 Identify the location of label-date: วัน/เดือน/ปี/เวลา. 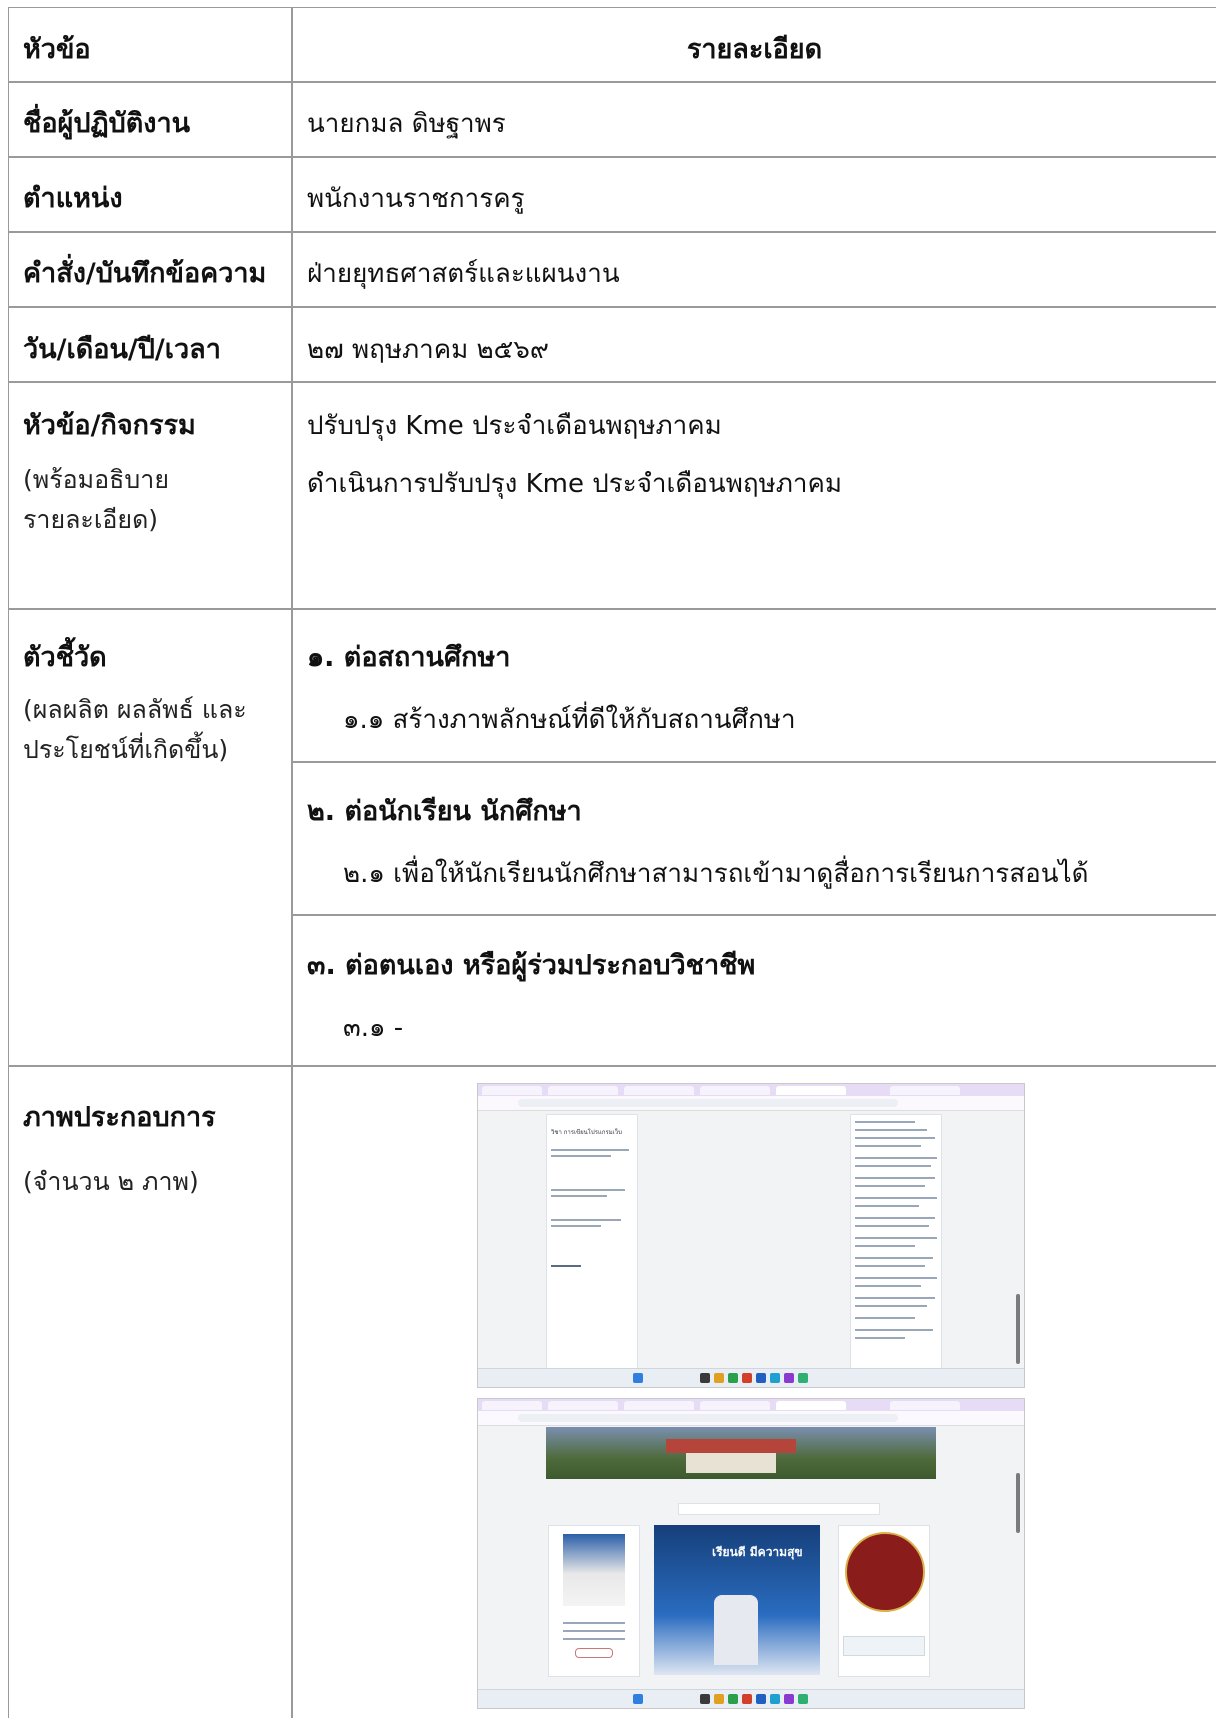
(122, 349).